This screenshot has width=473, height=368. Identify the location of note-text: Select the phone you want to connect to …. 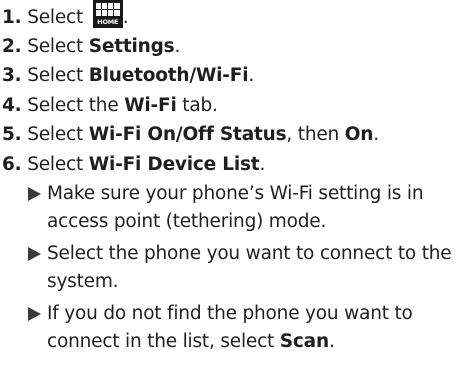
(249, 267).